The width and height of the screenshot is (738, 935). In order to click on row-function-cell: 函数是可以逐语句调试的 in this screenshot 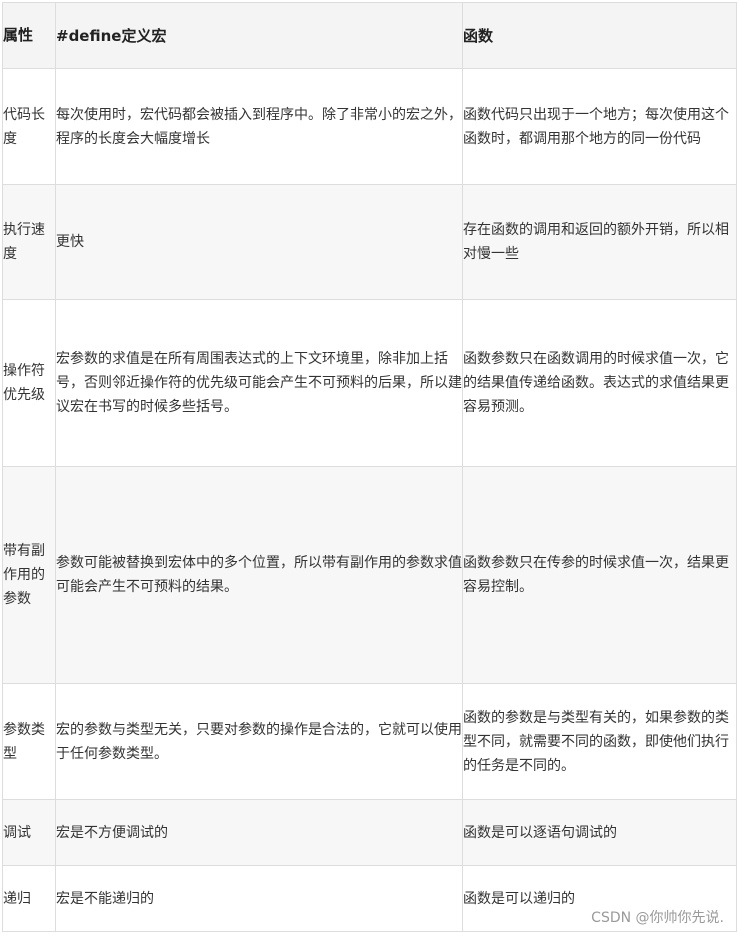, I will do `click(599, 832)`.